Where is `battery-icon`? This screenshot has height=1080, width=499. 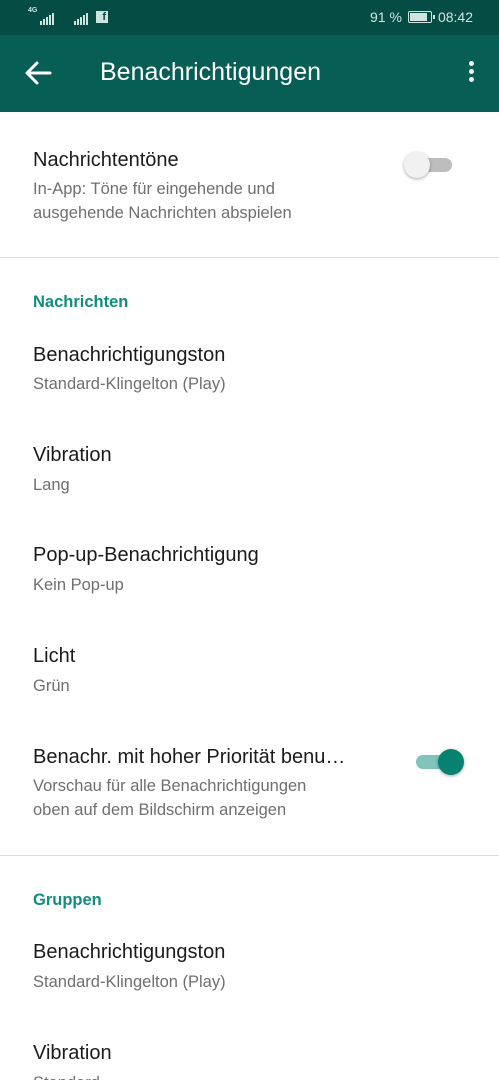 battery-icon is located at coordinates (421, 17).